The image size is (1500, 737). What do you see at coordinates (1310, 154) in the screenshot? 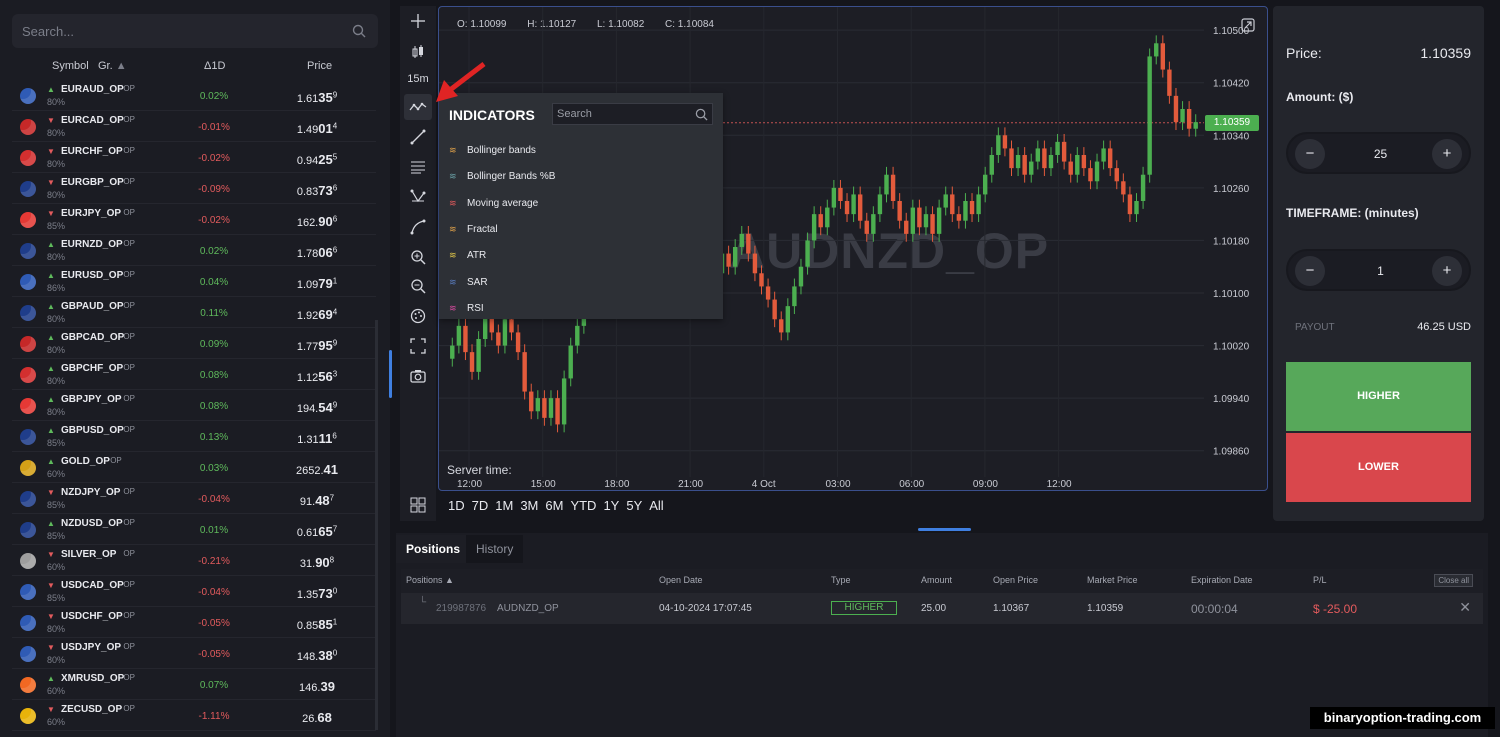
I see `amount-decrease-button: −` at bounding box center [1310, 154].